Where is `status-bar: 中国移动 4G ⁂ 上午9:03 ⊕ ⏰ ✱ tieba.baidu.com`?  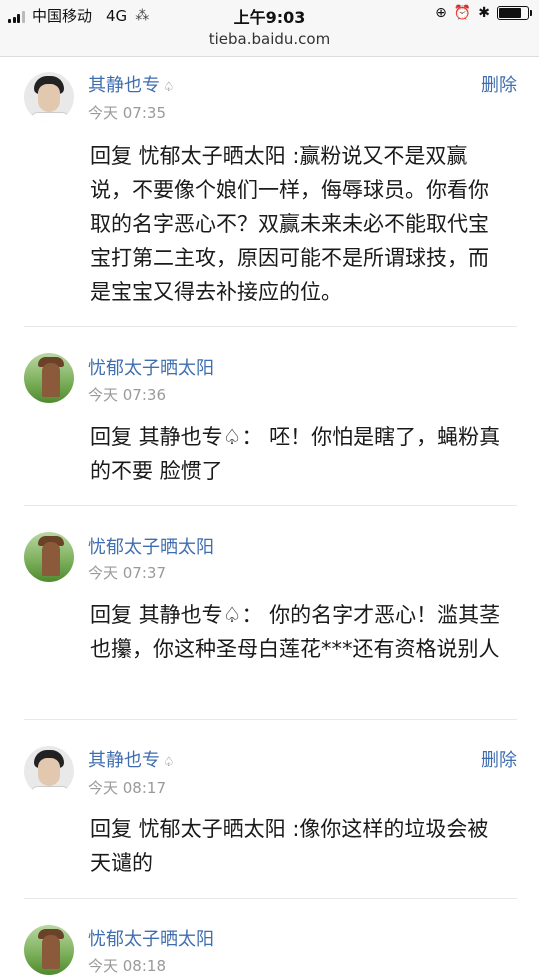 status-bar: 中国移动 4G ⁂ 上午9:03 ⊕ ⏰ ✱ tieba.baidu.com is located at coordinates (269, 28).